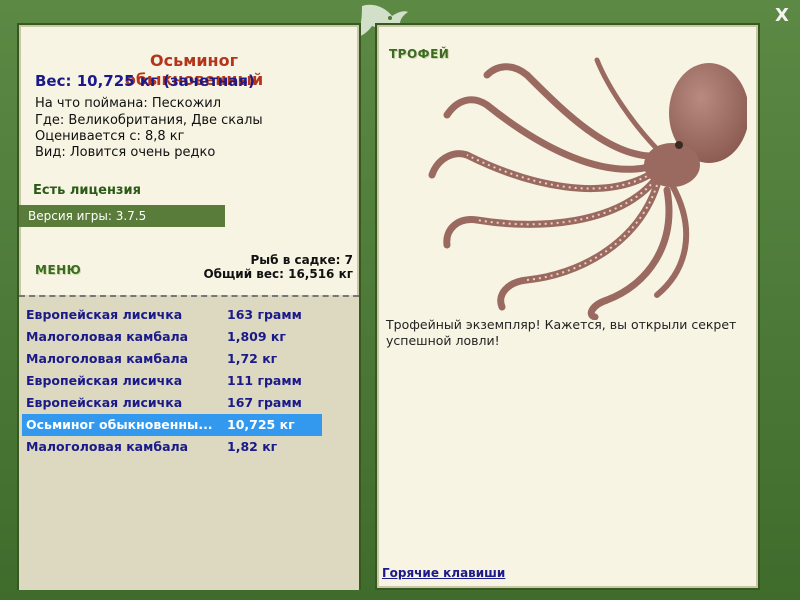  I want to click on list-item: Малоголовая камбала 1,809 кг, so click(172, 337).